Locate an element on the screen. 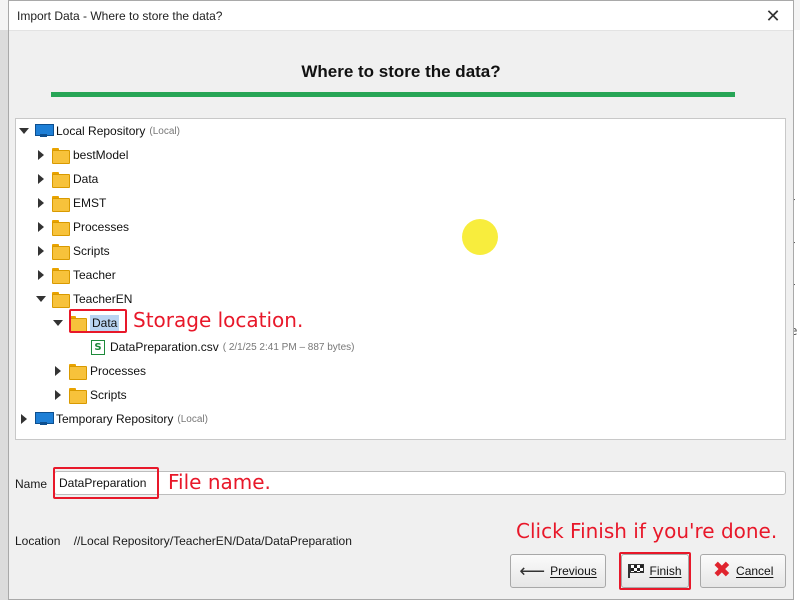 The height and width of the screenshot is (600, 800). tree-node-emst: EMST is located at coordinates (71, 203).